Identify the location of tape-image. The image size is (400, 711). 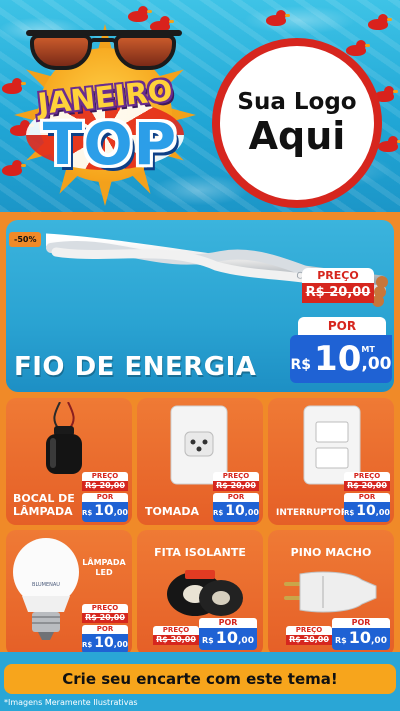
(205, 593).